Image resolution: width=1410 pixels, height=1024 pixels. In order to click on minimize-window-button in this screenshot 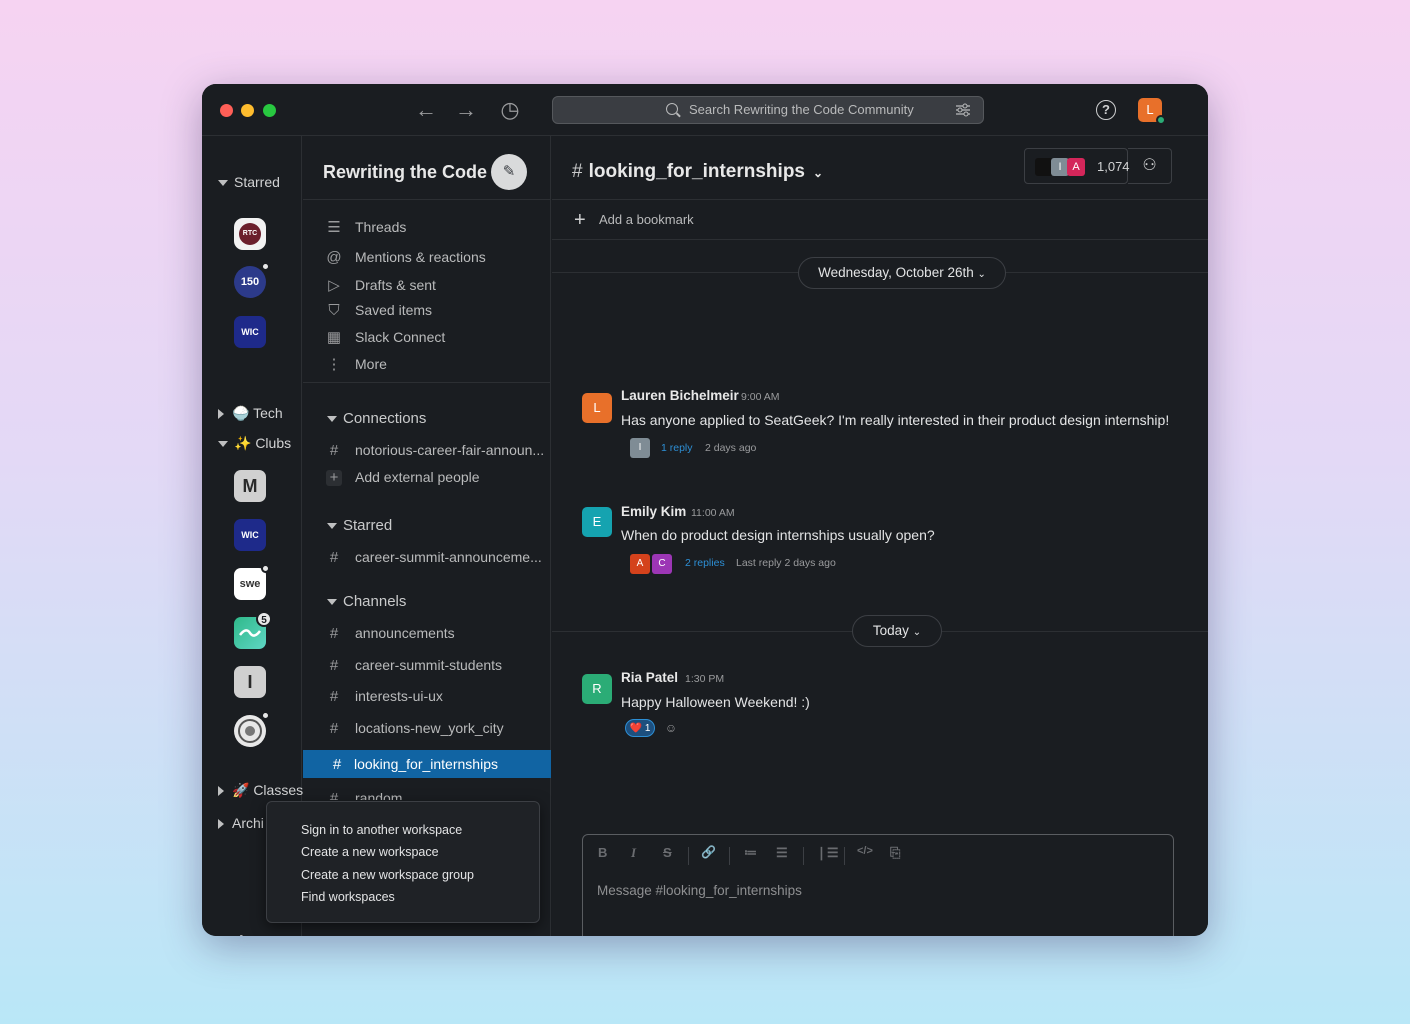, I will do `click(247, 110)`.